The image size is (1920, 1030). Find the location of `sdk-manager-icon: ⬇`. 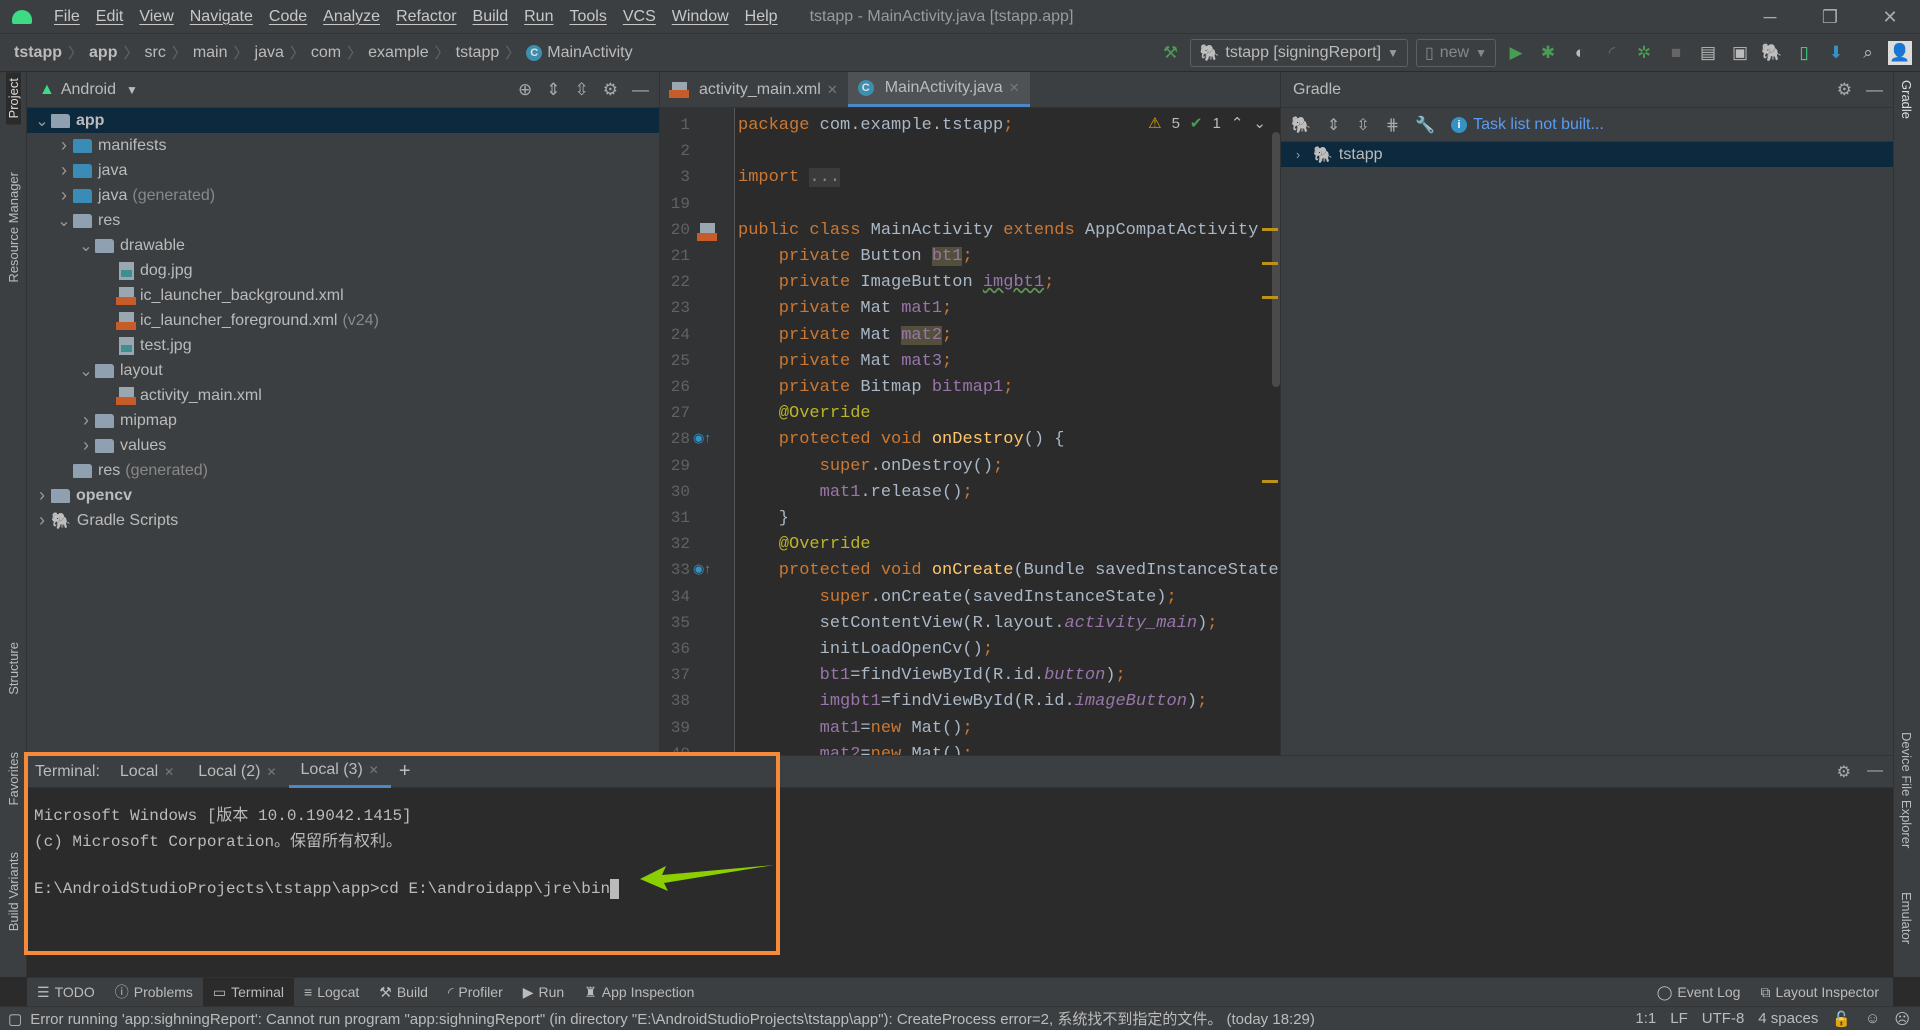

sdk-manager-icon: ⬇ is located at coordinates (1836, 53).